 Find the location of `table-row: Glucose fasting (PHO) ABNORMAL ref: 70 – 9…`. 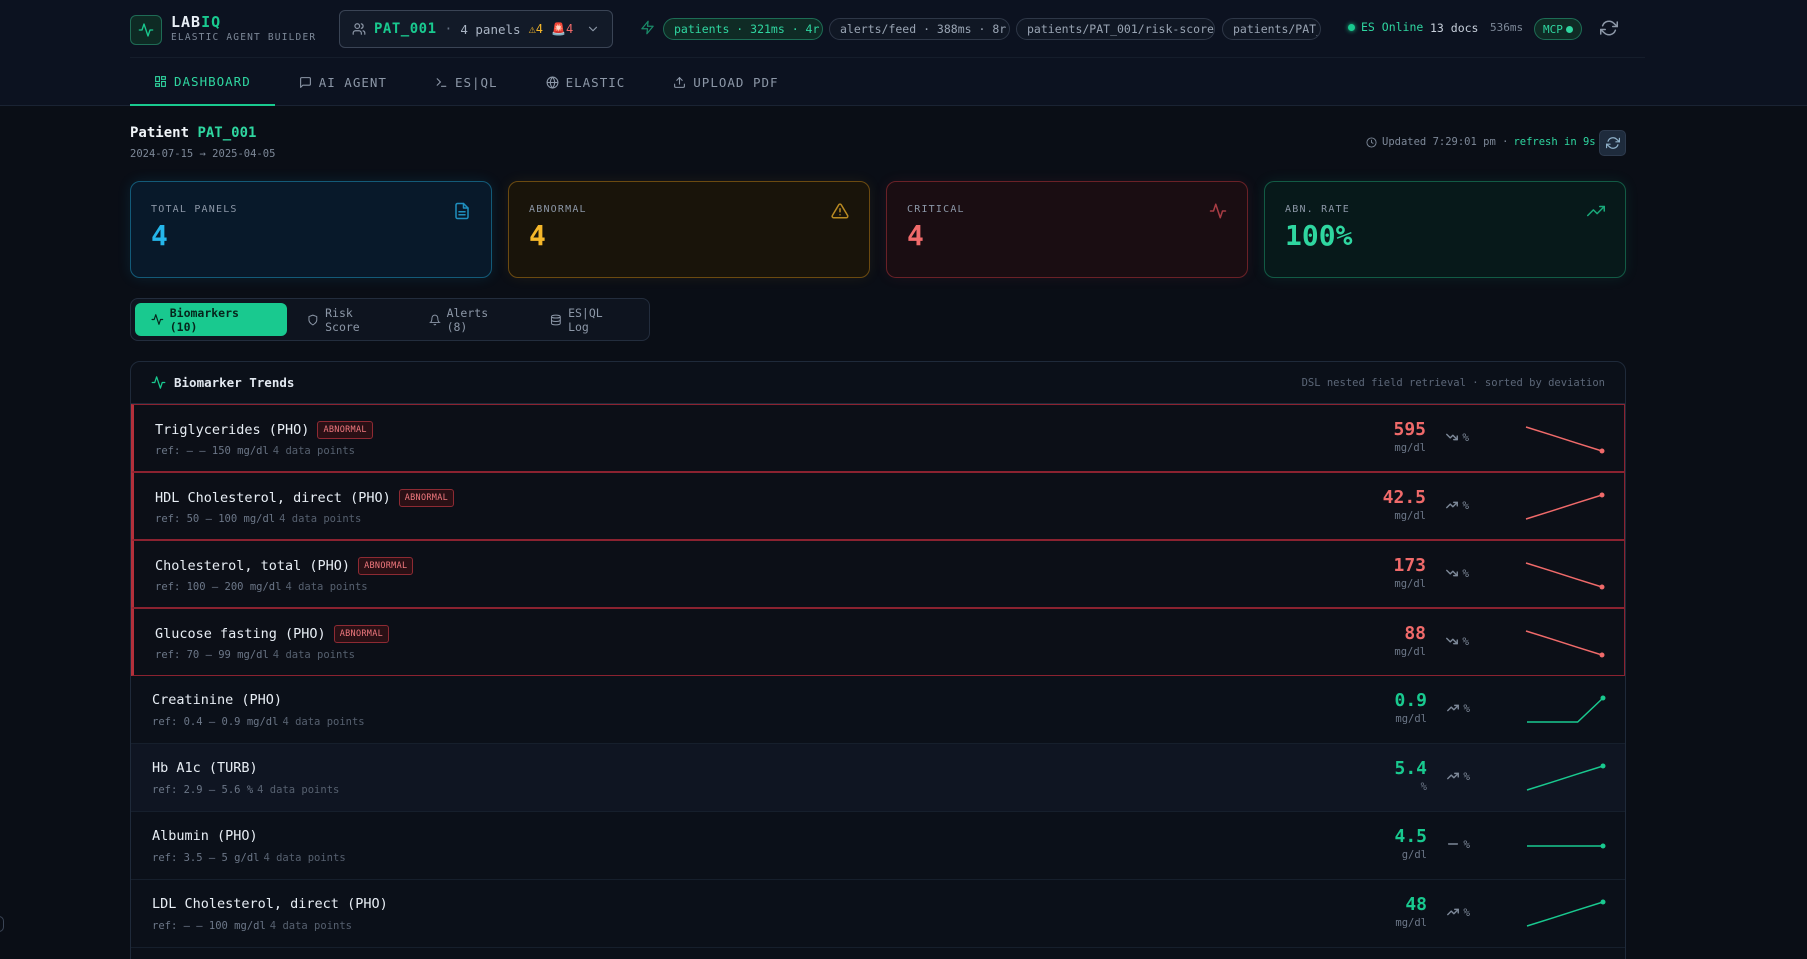

table-row: Glucose fasting (PHO) ABNORMAL ref: 70 – 9… is located at coordinates (878, 642).